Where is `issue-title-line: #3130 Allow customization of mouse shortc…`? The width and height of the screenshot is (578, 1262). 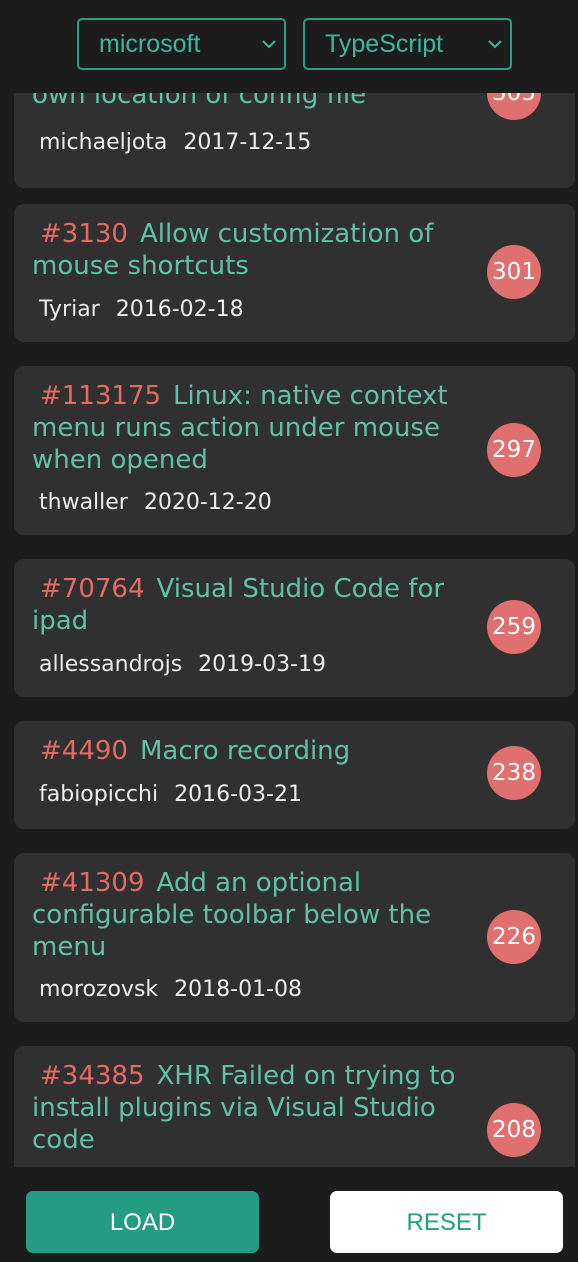
issue-title-line: #3130 Allow customization of mouse shortc… is located at coordinates (244, 250).